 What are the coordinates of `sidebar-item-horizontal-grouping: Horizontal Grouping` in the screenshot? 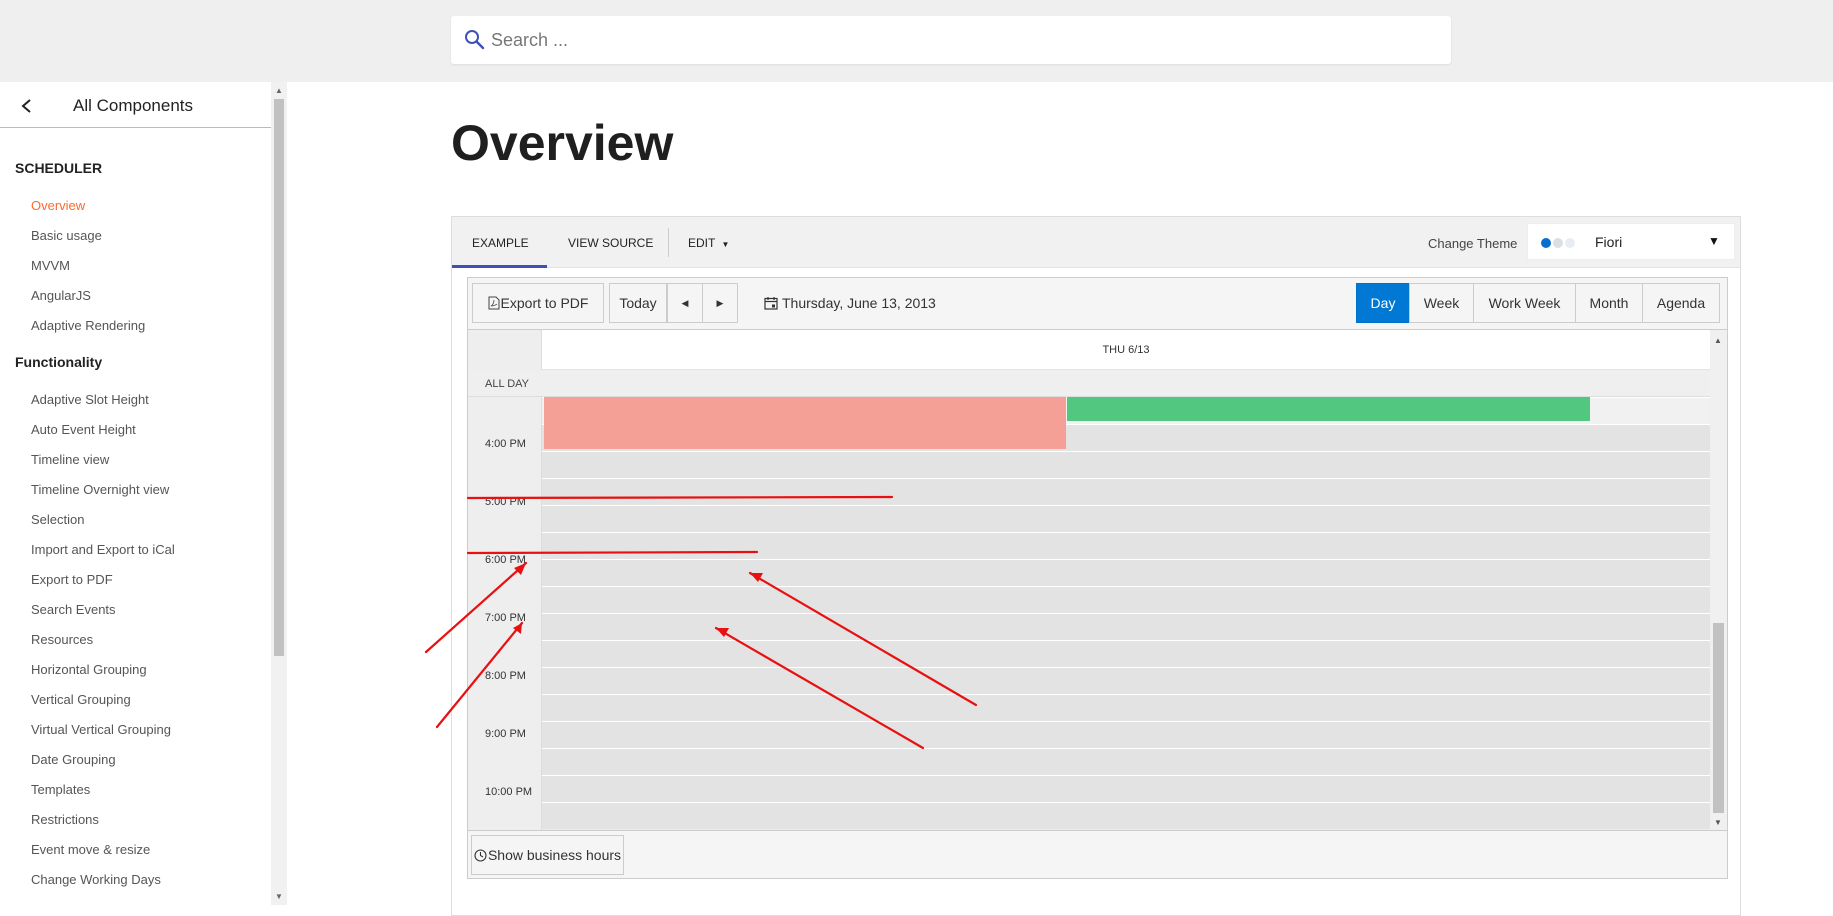 It's located at (89, 669).